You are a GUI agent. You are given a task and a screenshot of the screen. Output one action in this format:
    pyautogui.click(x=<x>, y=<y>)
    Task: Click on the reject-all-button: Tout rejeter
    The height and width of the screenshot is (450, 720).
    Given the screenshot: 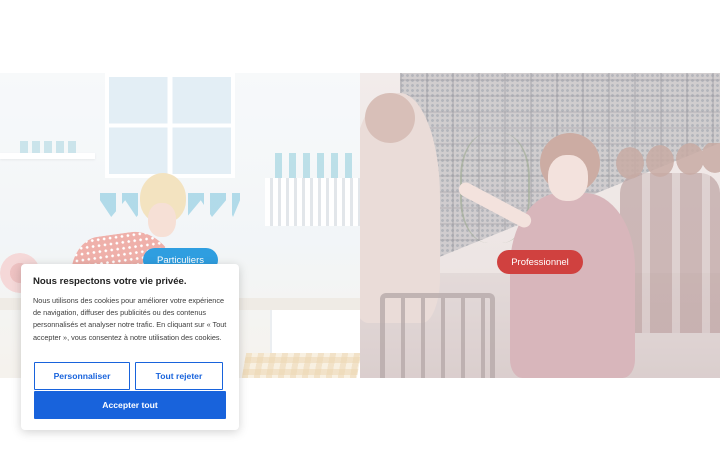 What is the action you would take?
    pyautogui.click(x=179, y=376)
    